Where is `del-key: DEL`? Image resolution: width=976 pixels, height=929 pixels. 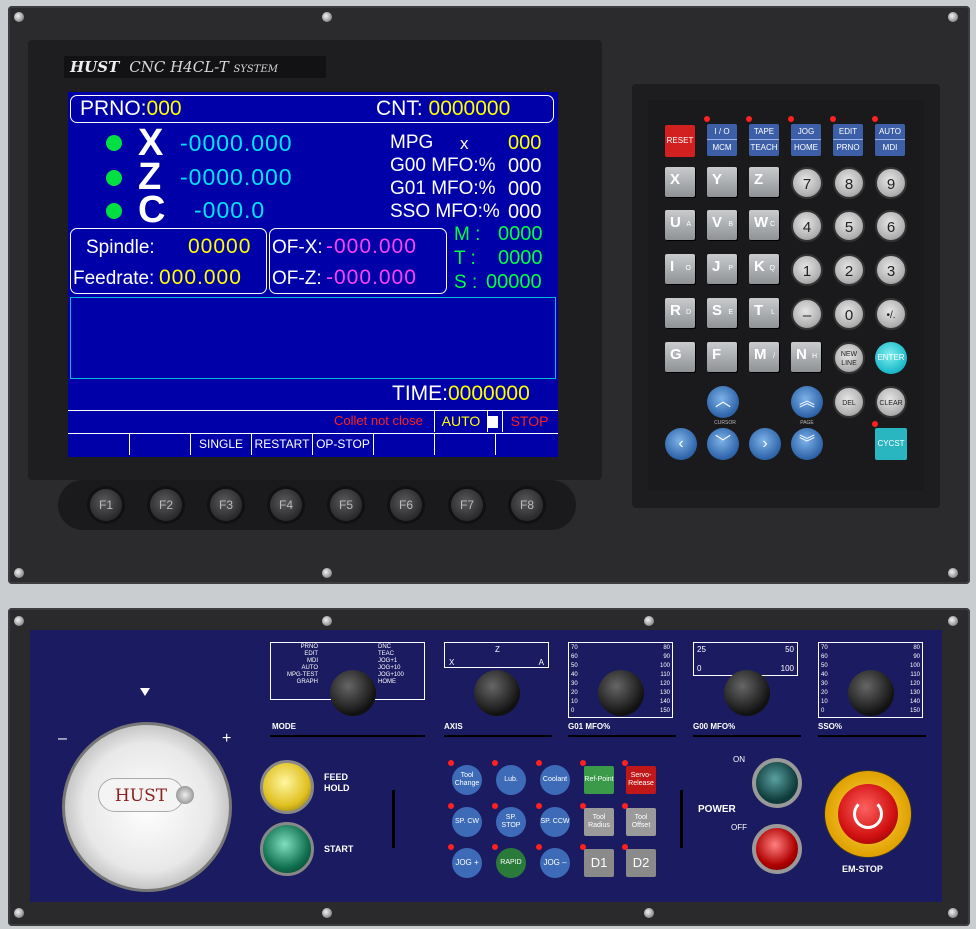 del-key: DEL is located at coordinates (849, 402).